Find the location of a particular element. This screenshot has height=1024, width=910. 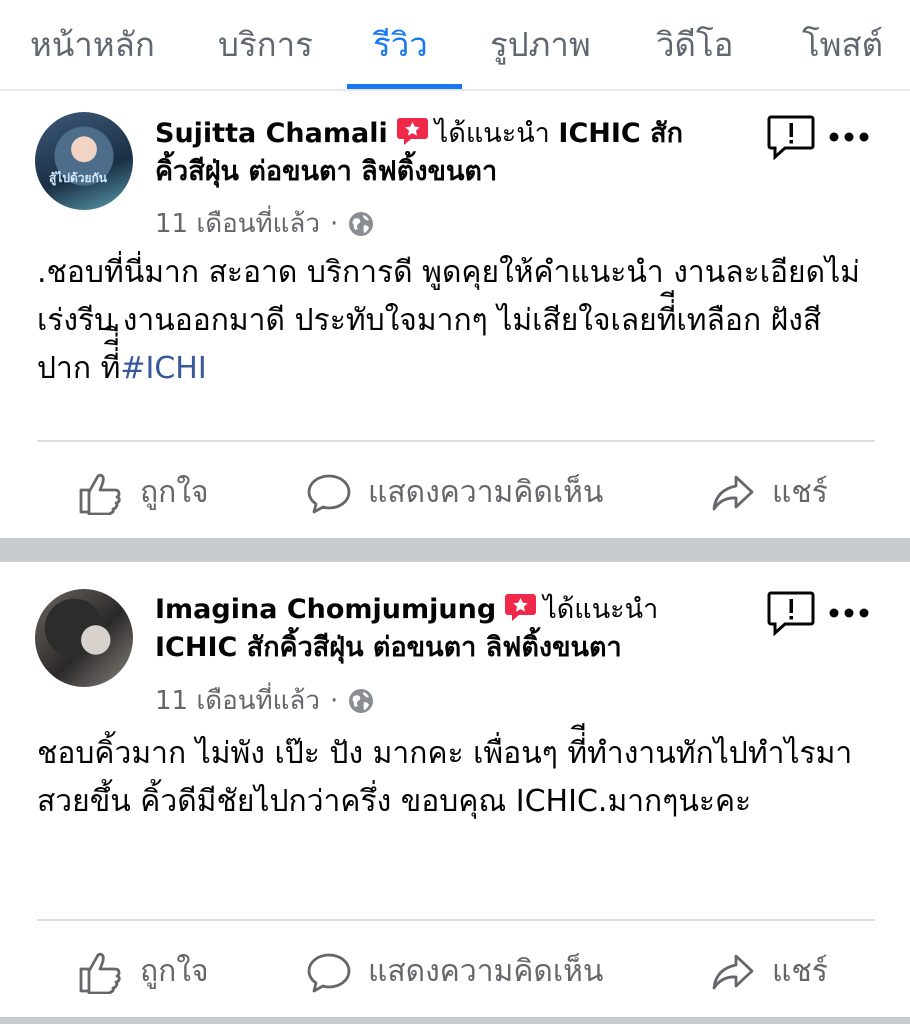

tab-photos: รูปภาพ is located at coordinates (540, 44).